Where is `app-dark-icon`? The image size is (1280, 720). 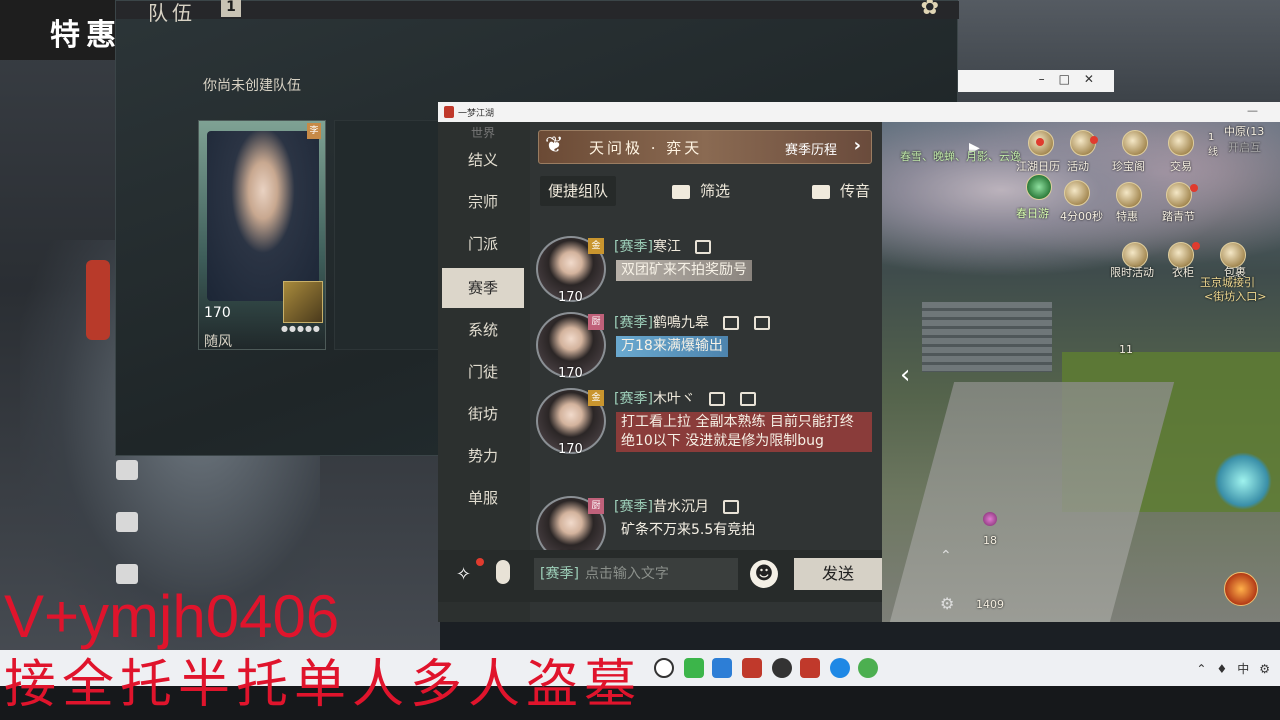
app-dark-icon is located at coordinates (782, 668).